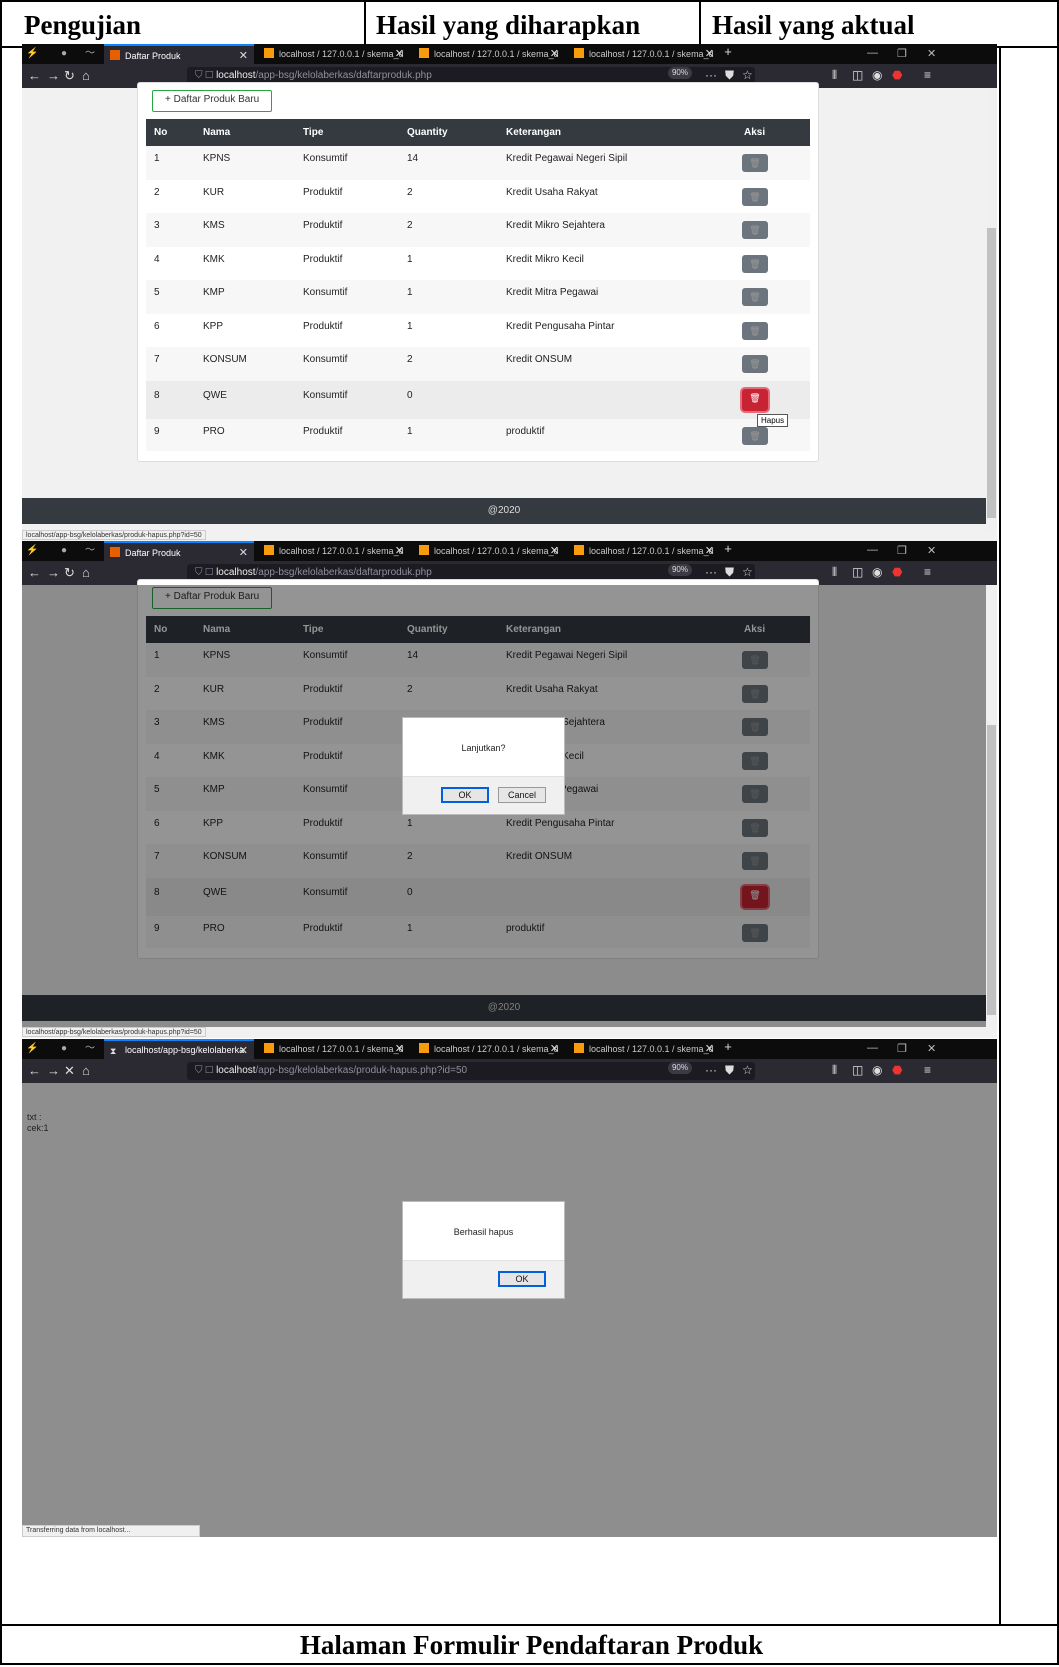 The height and width of the screenshot is (1667, 1059). I want to click on tab-active: ⧗ localhost/app-bsg/kelolaberka ✕, so click(179, 1049).